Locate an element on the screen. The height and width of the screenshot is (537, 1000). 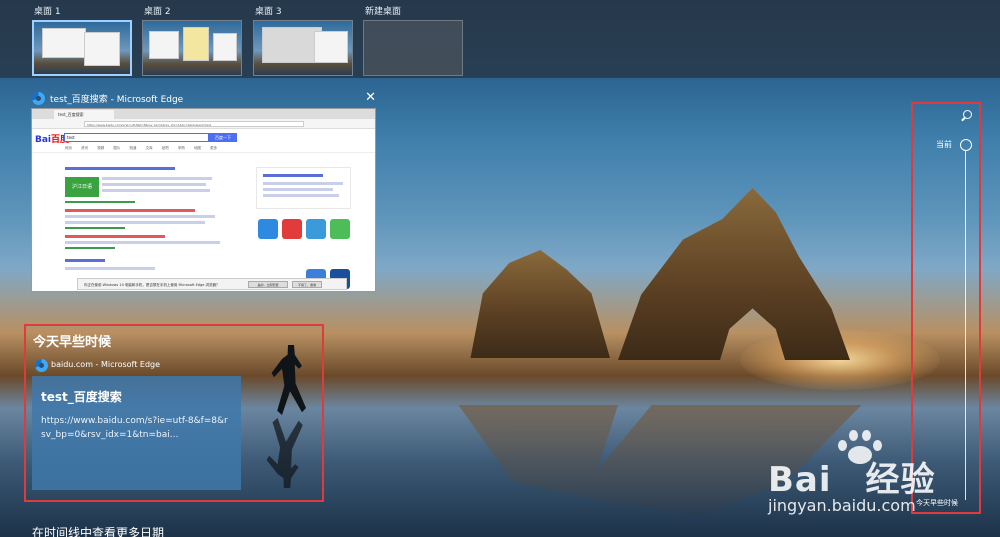
browser-tabbar: test_百度搜索 is located at coordinates (203, 114).